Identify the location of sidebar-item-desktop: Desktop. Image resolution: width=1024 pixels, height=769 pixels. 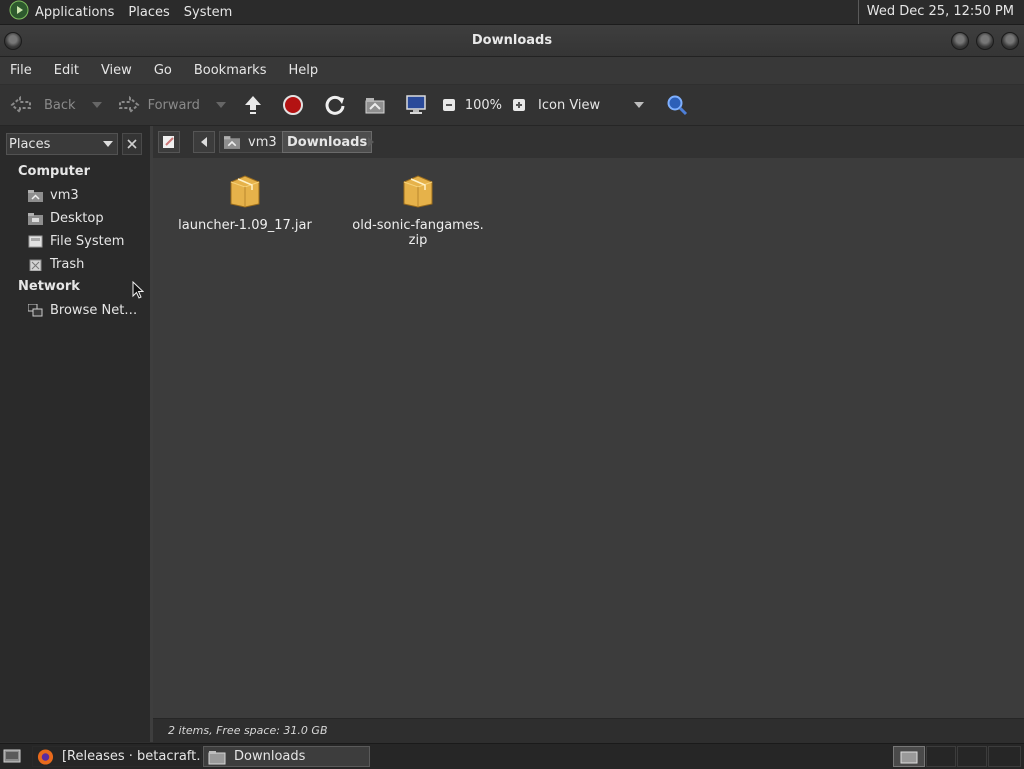
(66, 218).